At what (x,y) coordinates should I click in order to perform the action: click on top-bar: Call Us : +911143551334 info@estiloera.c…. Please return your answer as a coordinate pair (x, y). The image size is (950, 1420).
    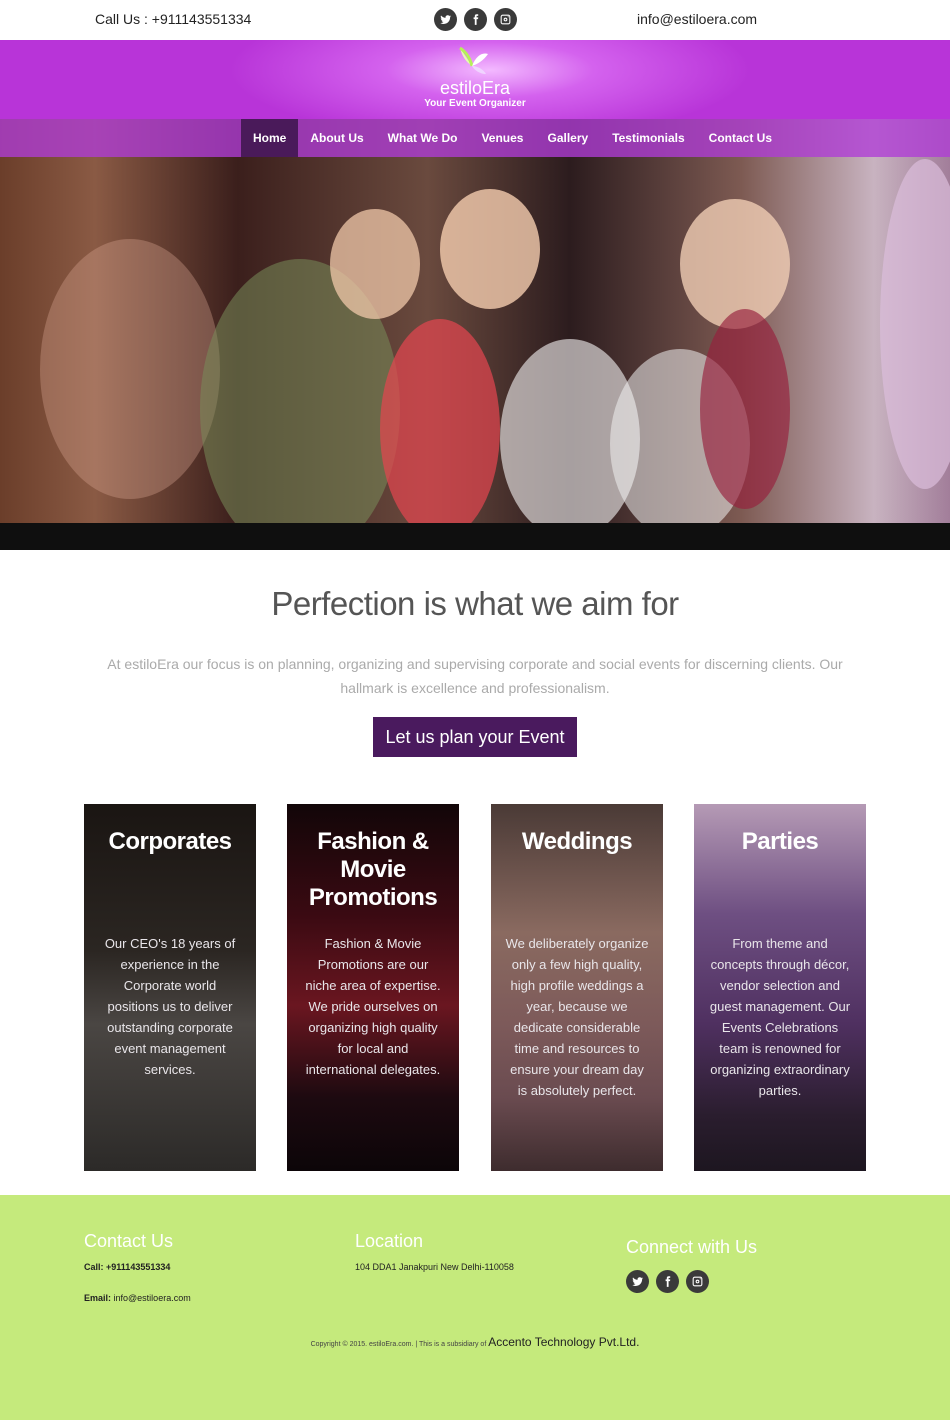
    Looking at the image, I should click on (475, 20).